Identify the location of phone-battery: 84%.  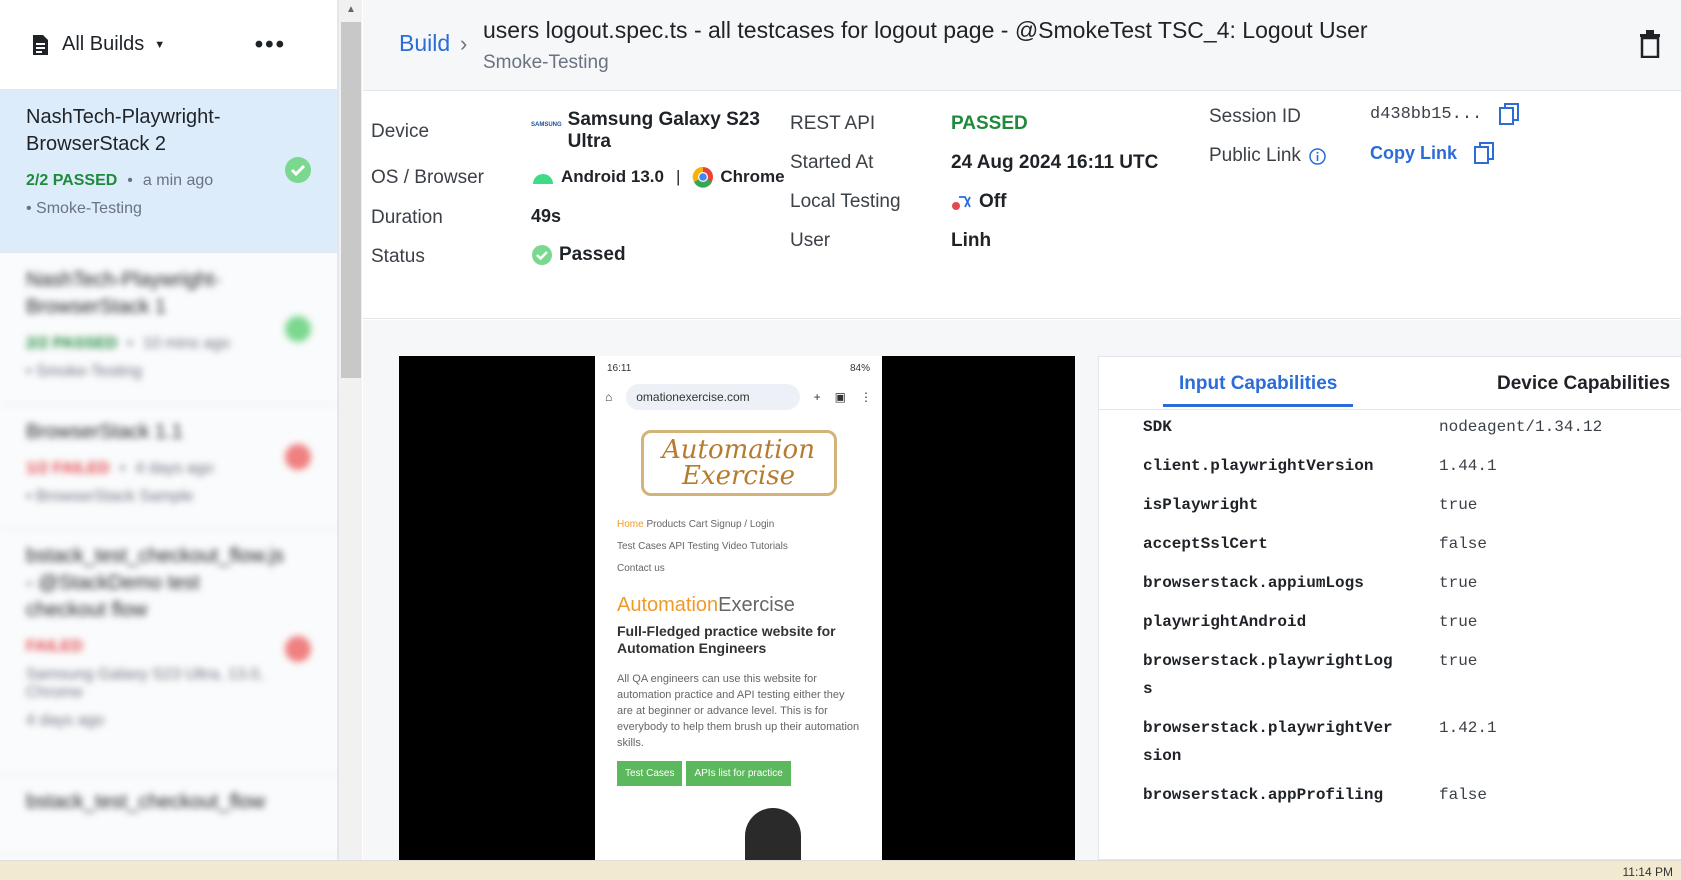
(859, 368).